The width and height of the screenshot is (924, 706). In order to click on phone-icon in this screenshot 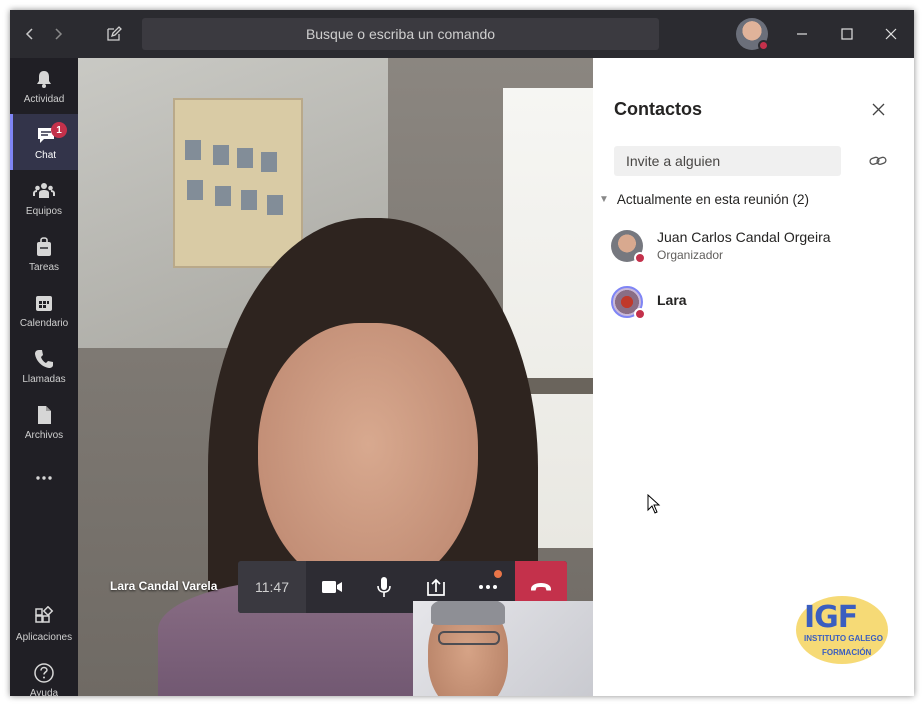, I will do `click(44, 358)`.